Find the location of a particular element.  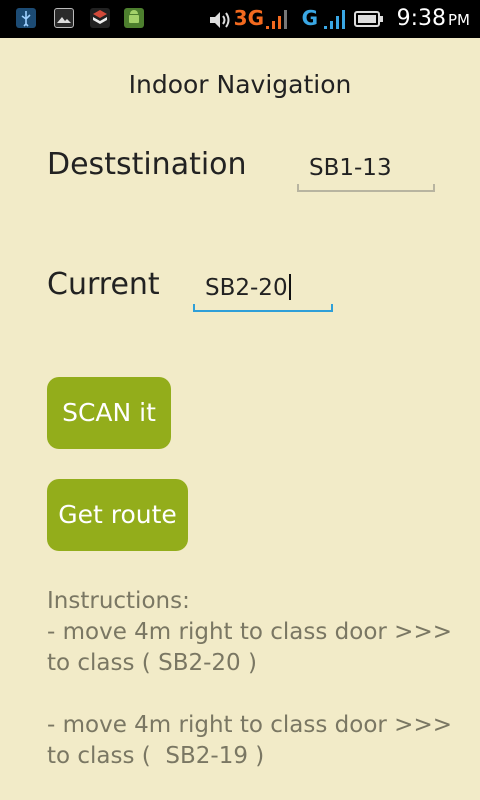

destination-field: SB1-13 is located at coordinates (366, 172).